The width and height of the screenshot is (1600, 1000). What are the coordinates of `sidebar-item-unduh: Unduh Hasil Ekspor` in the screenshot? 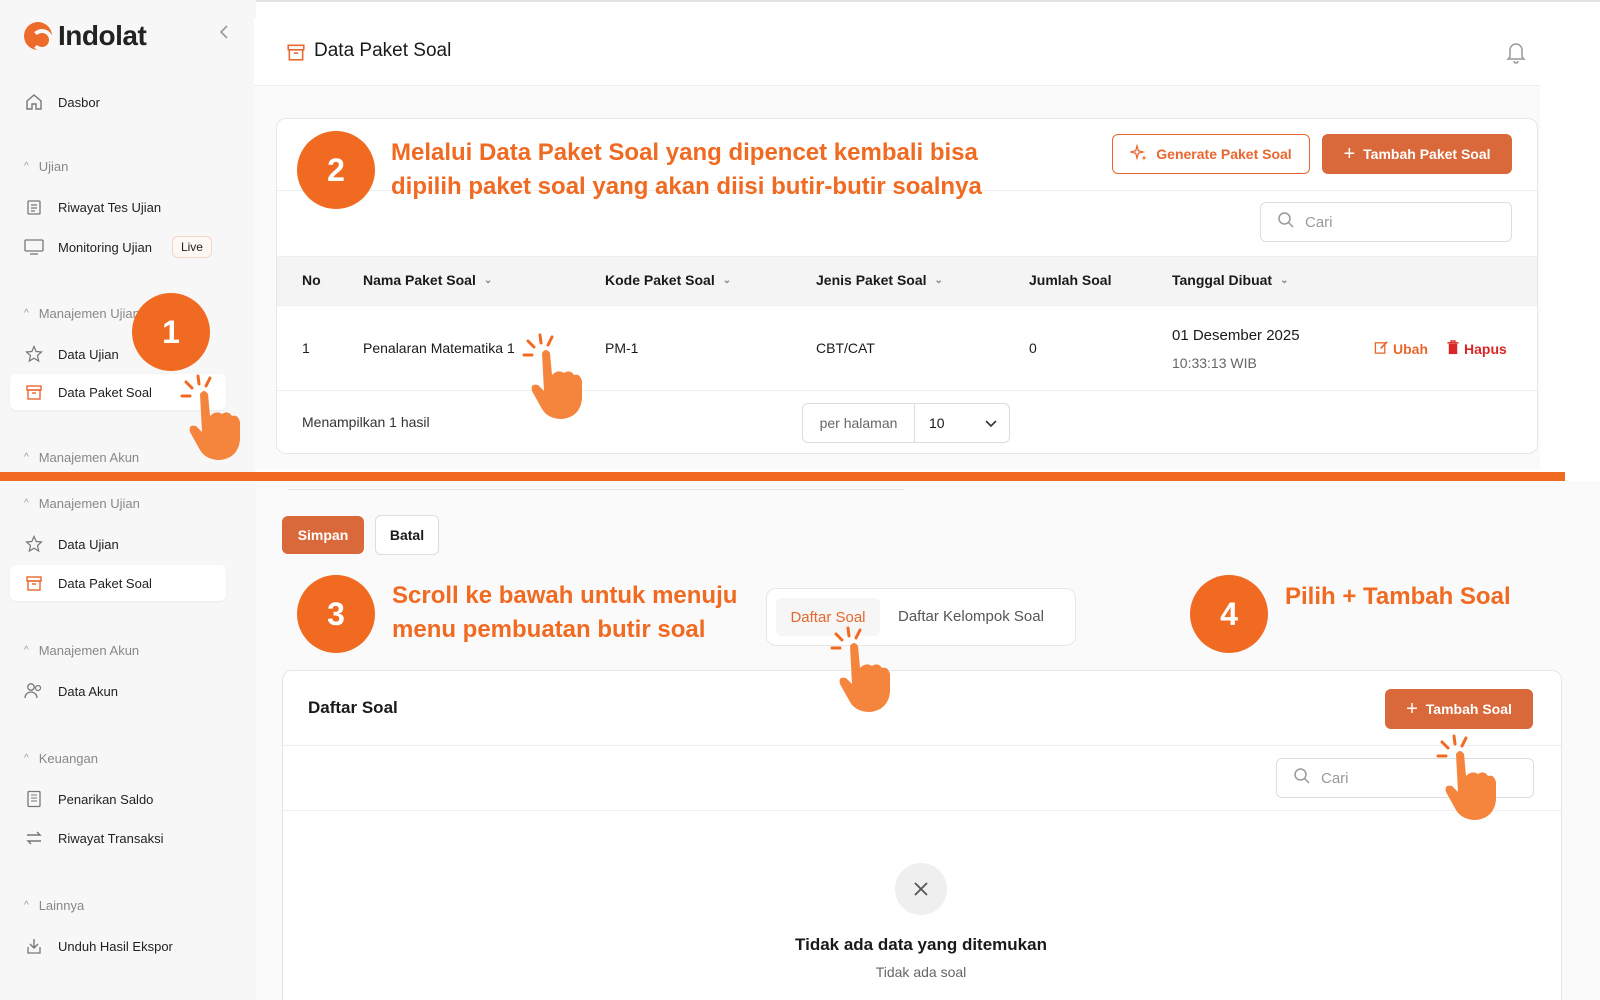 It's located at (98, 946).